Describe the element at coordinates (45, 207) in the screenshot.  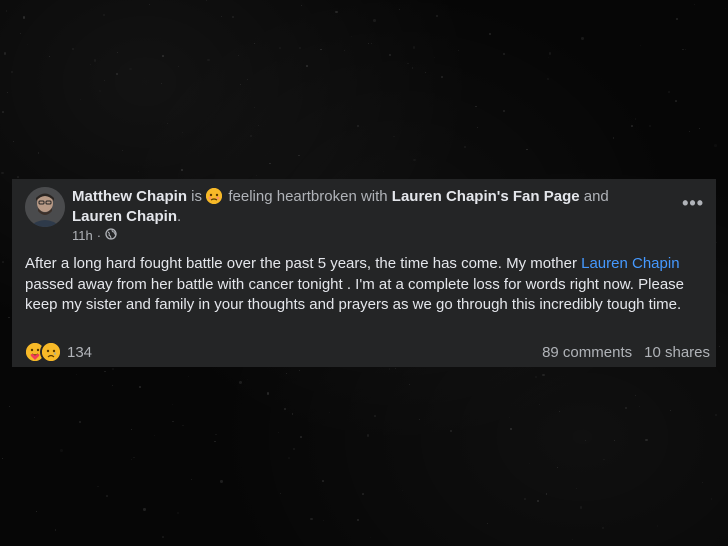
I see `avatar` at that location.